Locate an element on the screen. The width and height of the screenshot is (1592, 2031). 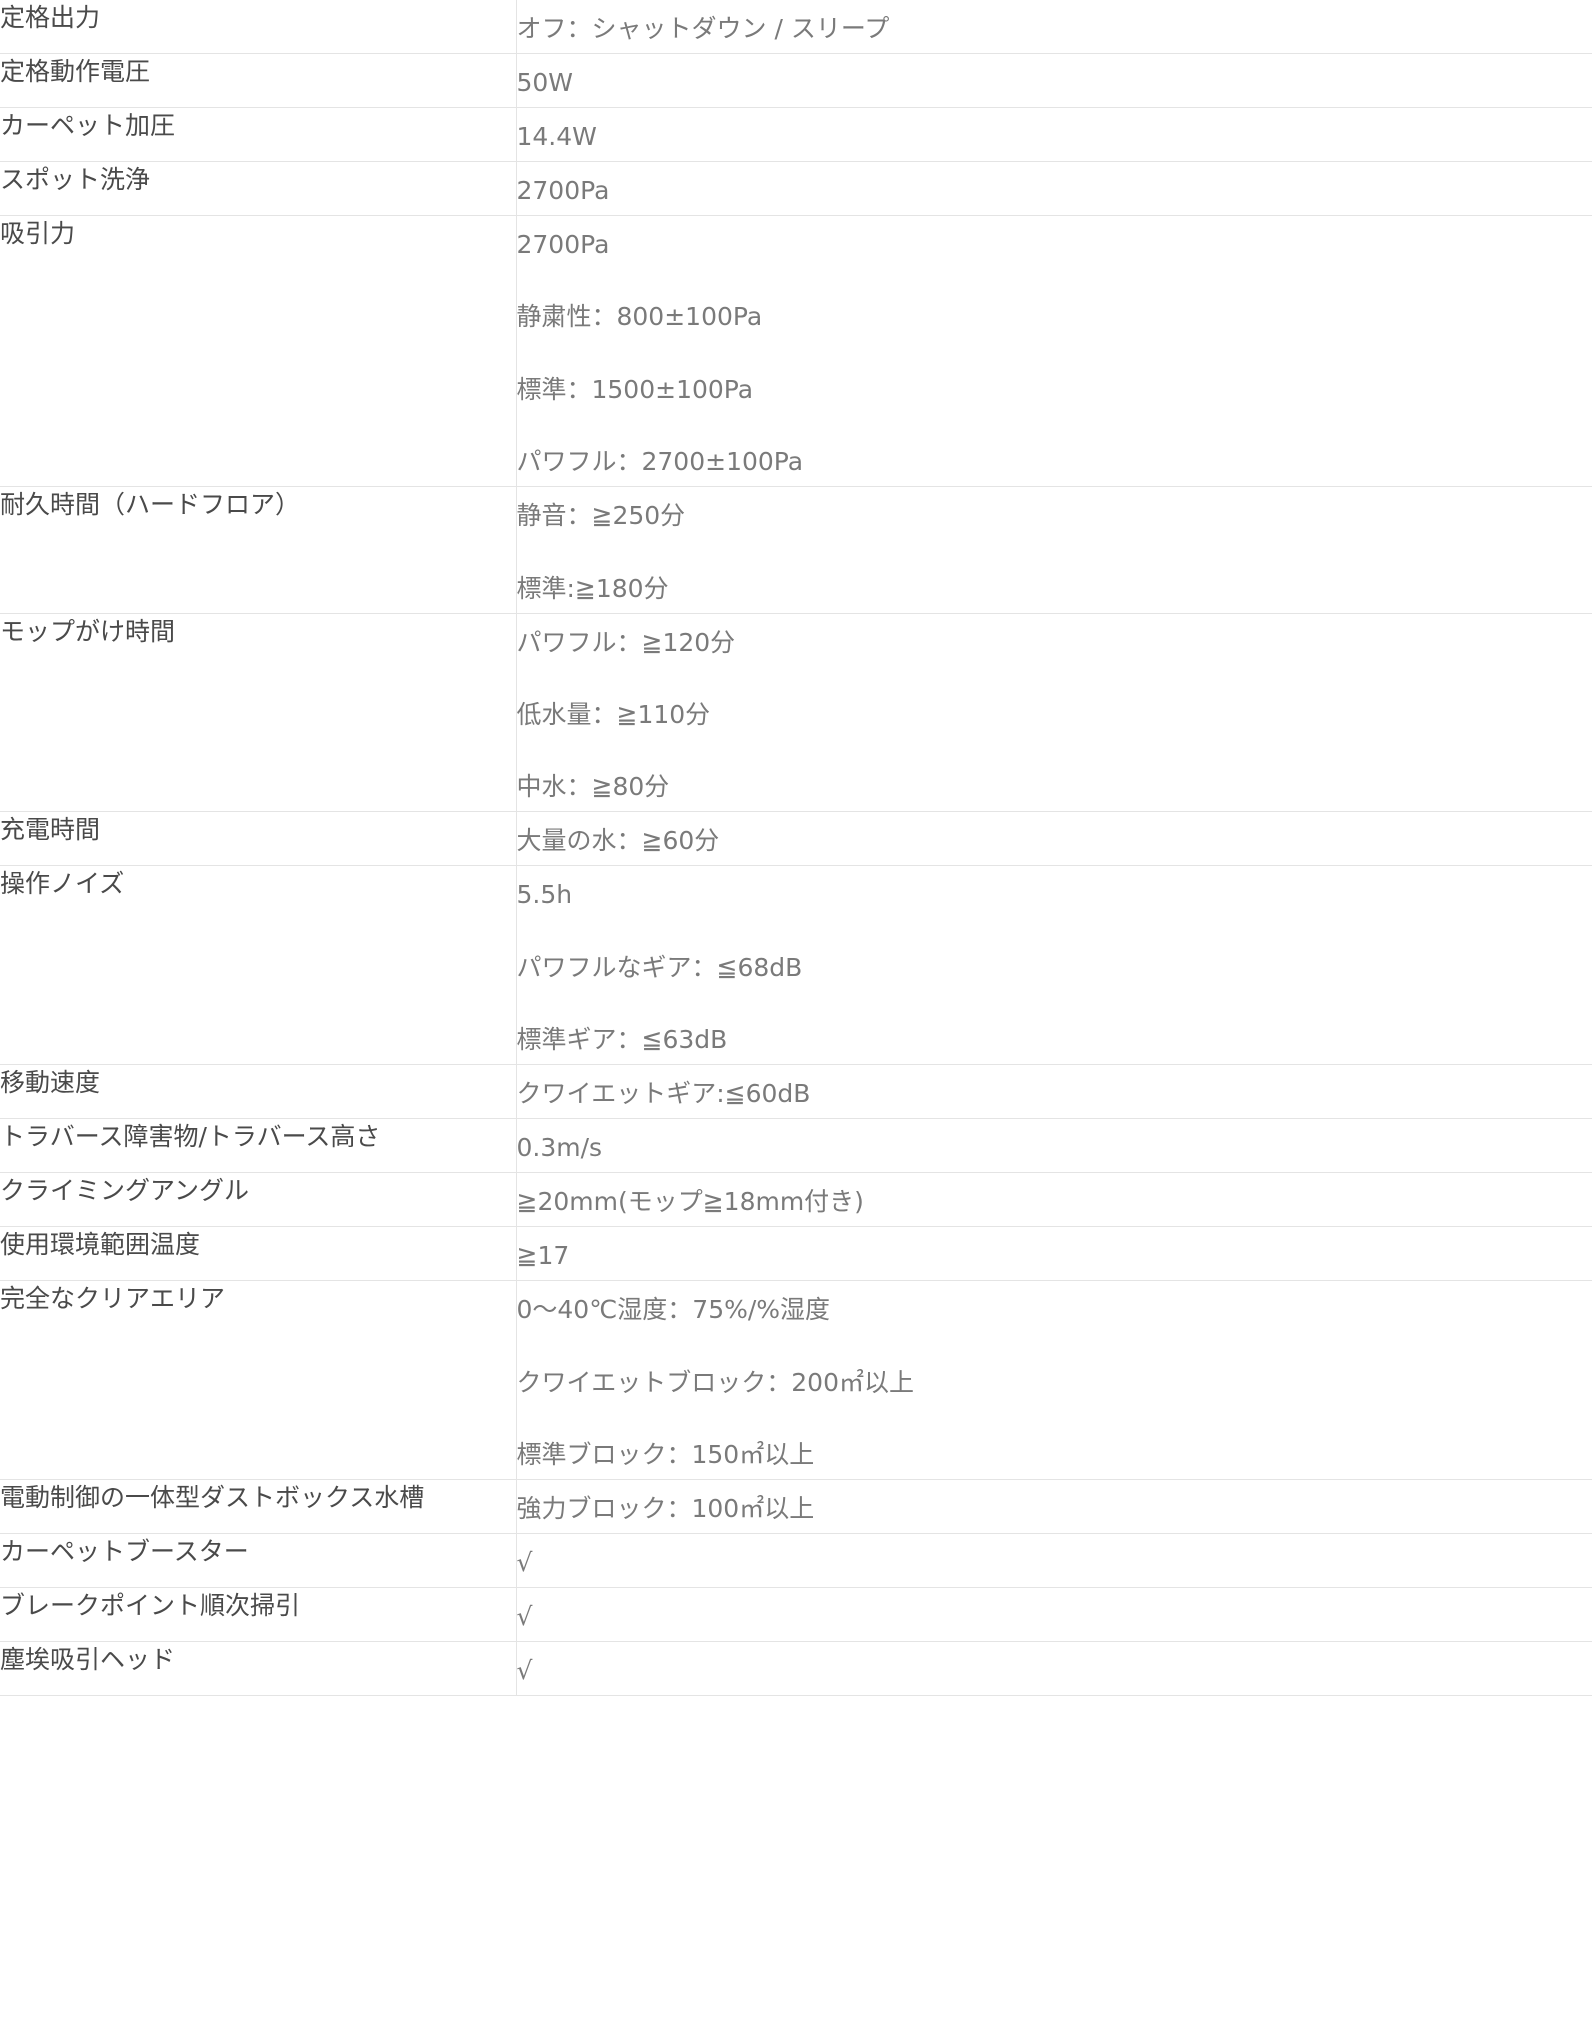
table-row: クライミングアングル ≧20mm(モップ≧18mm付き) is located at coordinates (796, 1199).